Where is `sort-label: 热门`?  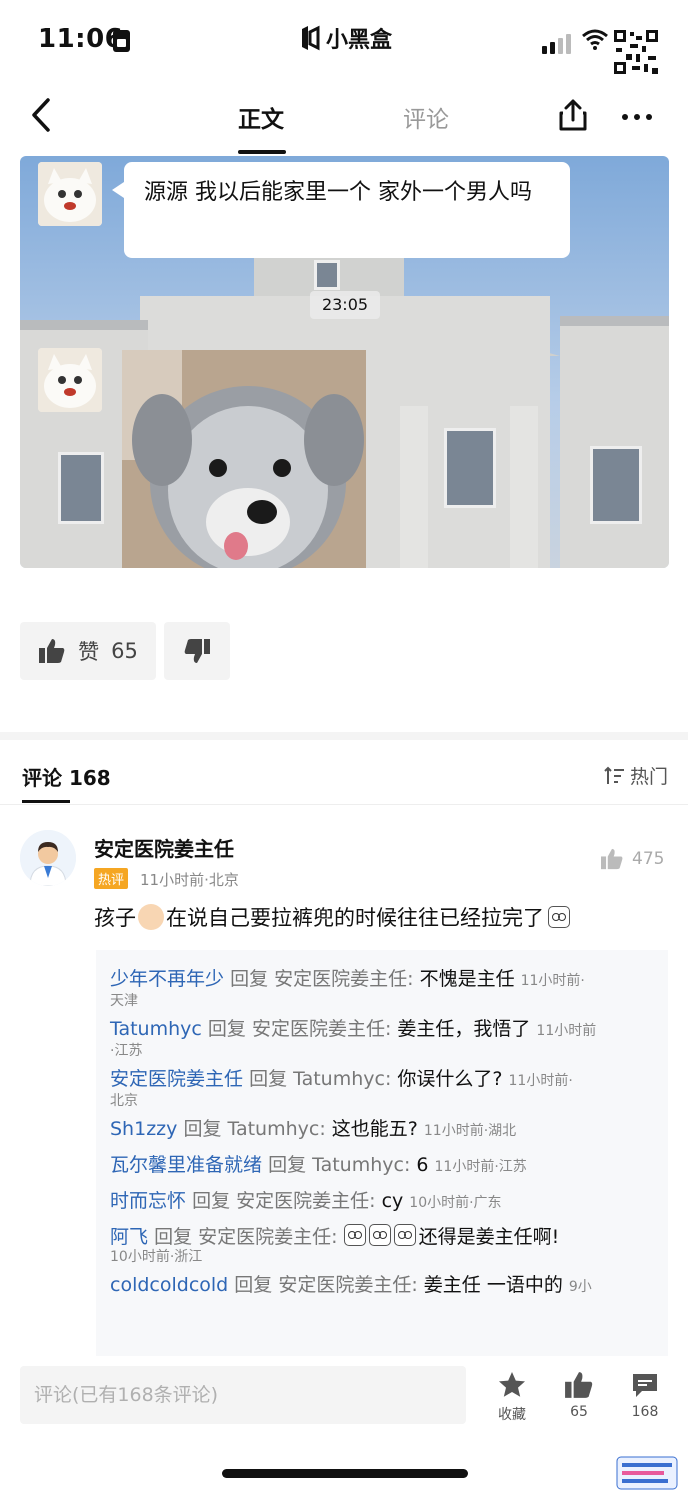
sort-label: 热门 is located at coordinates (648, 777).